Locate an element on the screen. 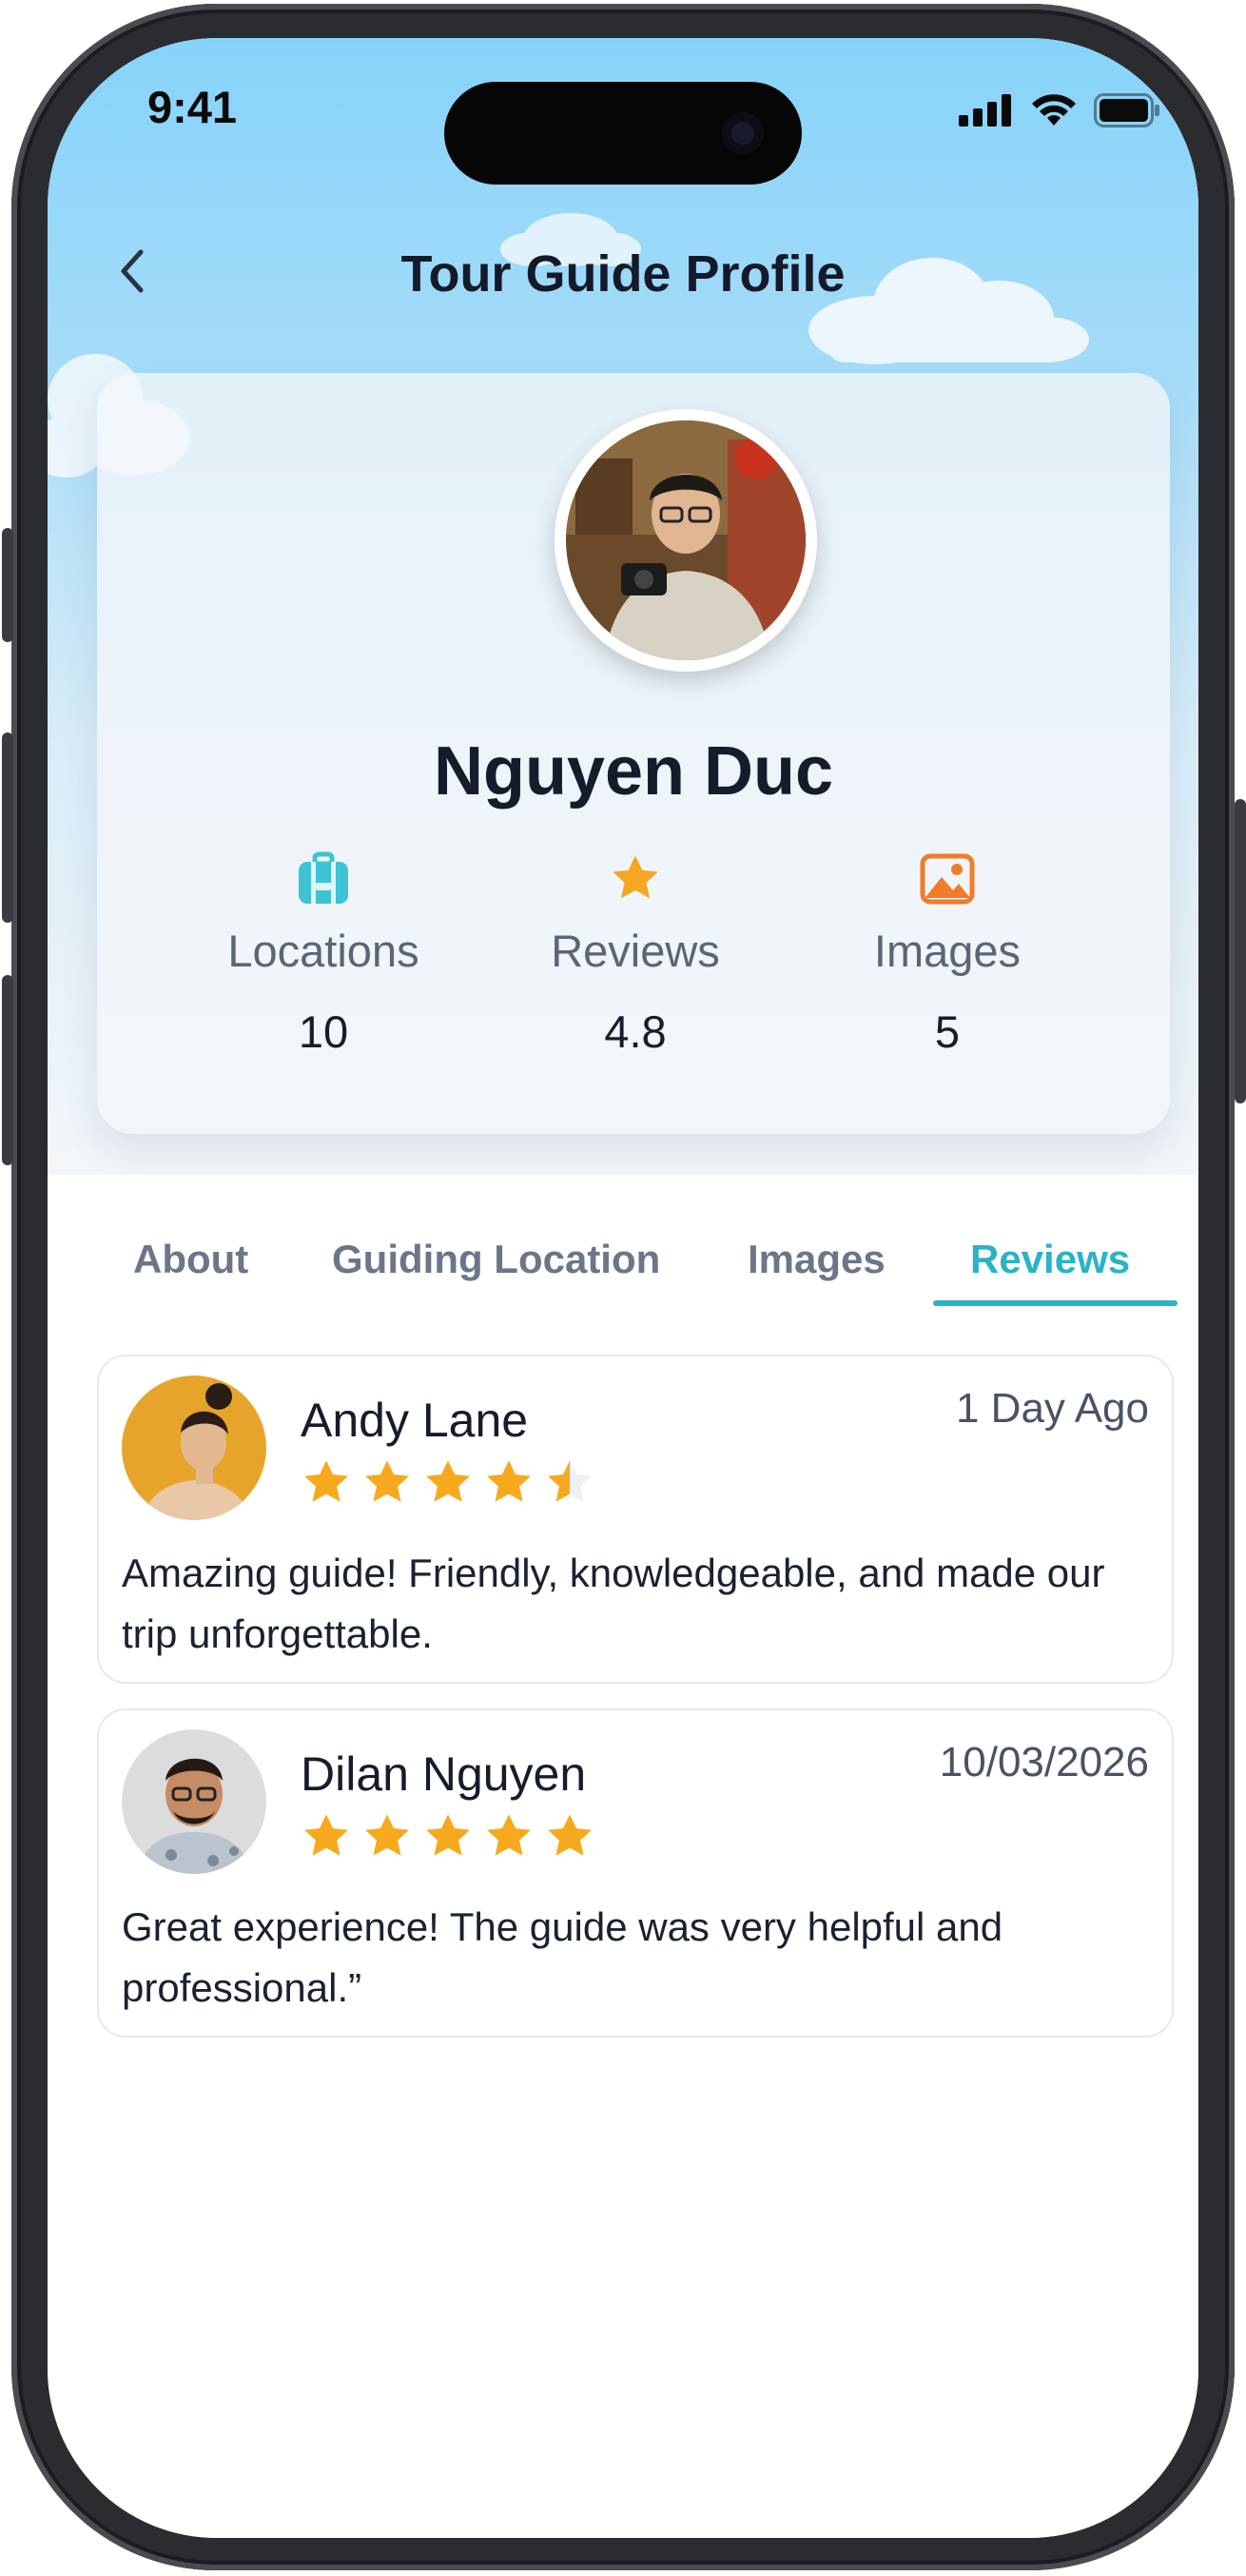 The width and height of the screenshot is (1246, 2576). review-date: 1 Day Ago is located at coordinates (1052, 1409).